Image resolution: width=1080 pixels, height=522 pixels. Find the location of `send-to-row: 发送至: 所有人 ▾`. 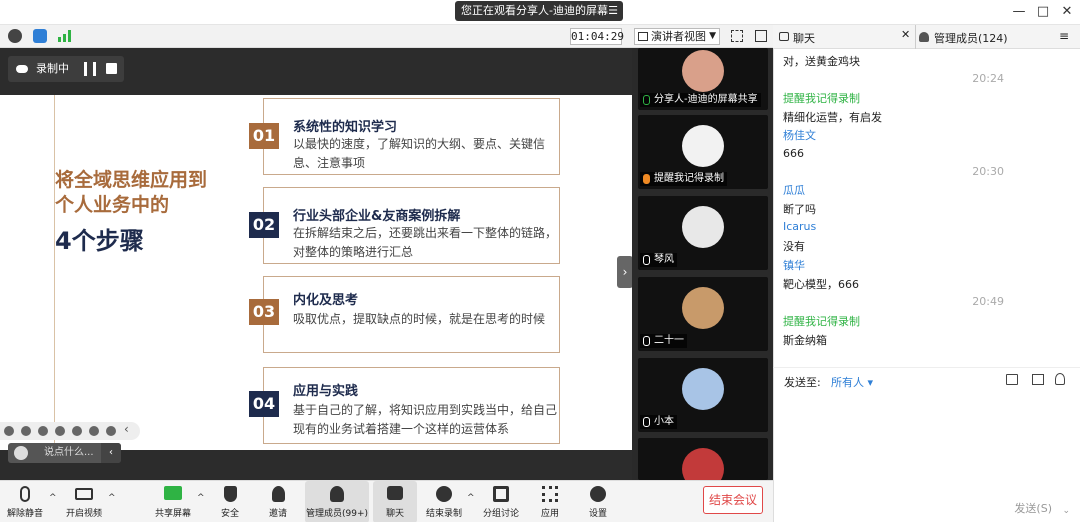

send-to-row: 发送至: 所有人 ▾ is located at coordinates (926, 380).